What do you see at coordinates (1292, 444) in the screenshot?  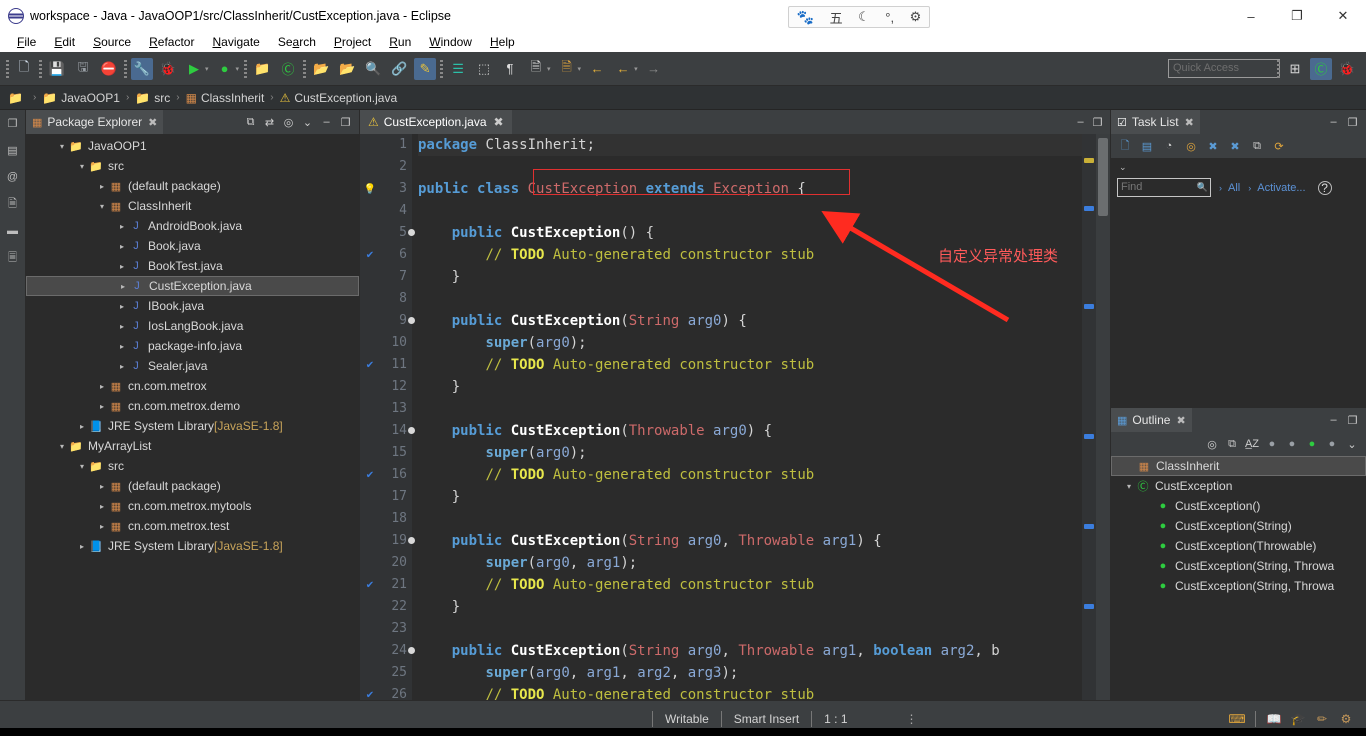 I see `hide-static-fields-icon: ●` at bounding box center [1292, 444].